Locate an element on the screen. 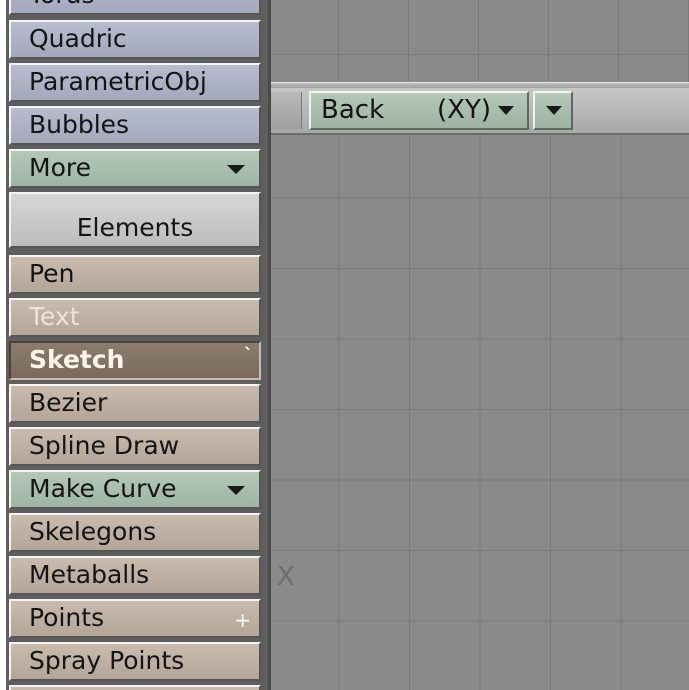 Image resolution: width=689 pixels, height=690 pixels. tool-button-spline-draw: Spline Draw is located at coordinates (135, 446).